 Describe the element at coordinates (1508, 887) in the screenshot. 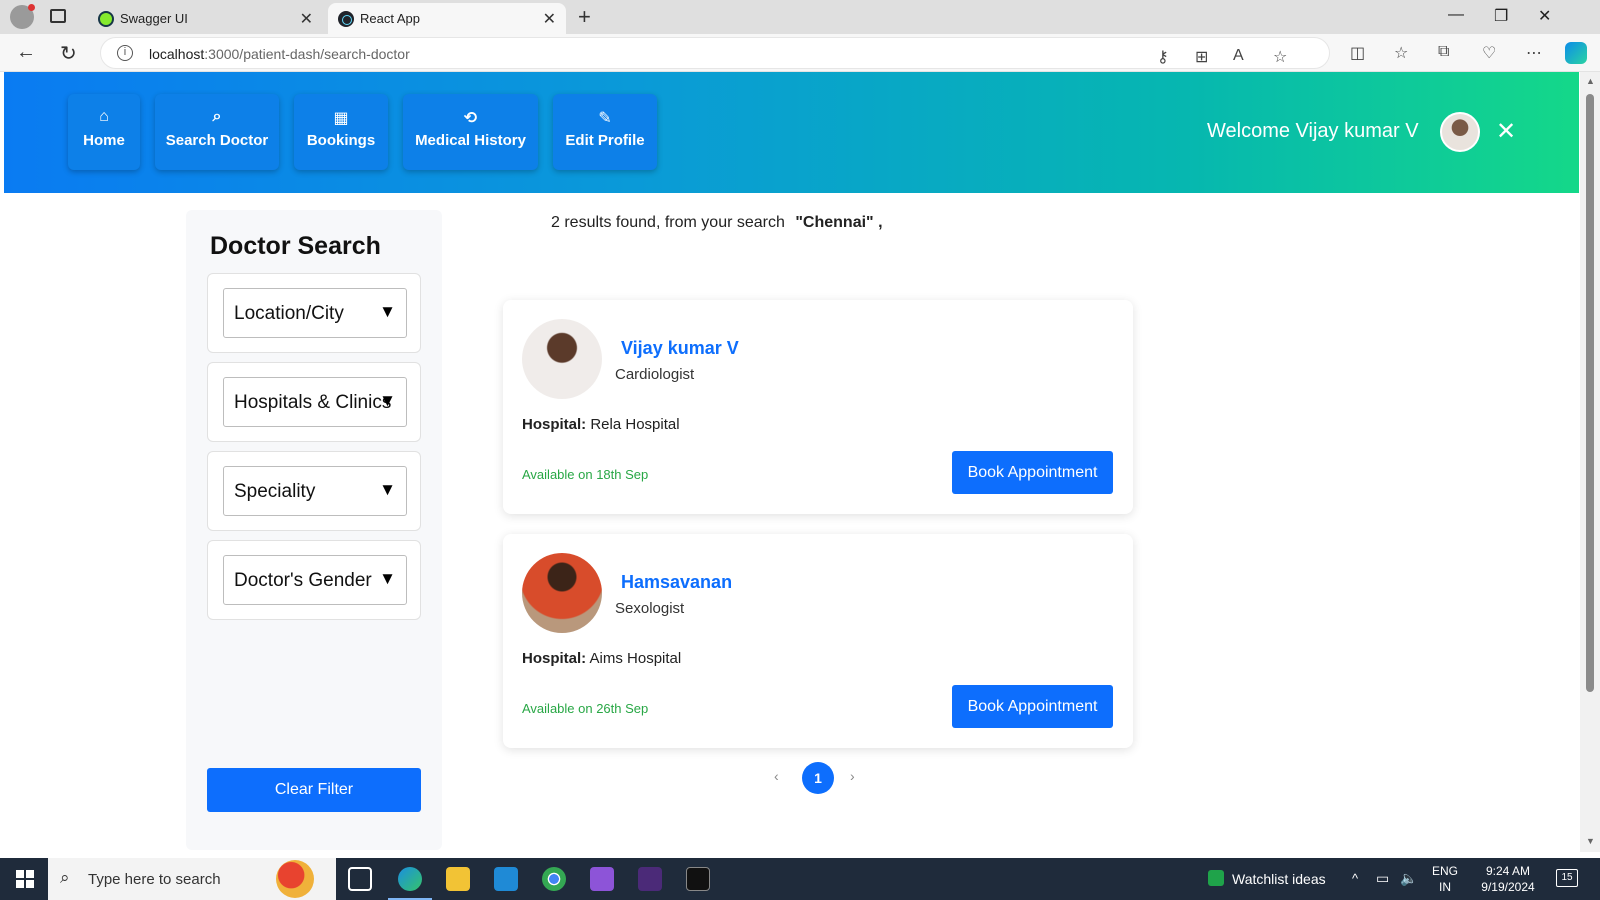

I see `clock-date: 9/19/2024` at that location.